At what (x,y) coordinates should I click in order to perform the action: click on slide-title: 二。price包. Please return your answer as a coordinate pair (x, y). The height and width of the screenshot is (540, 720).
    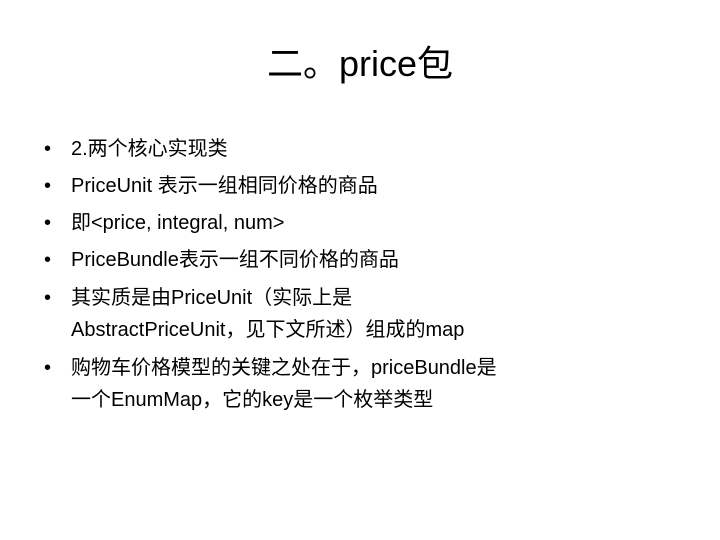
    Looking at the image, I should click on (360, 63).